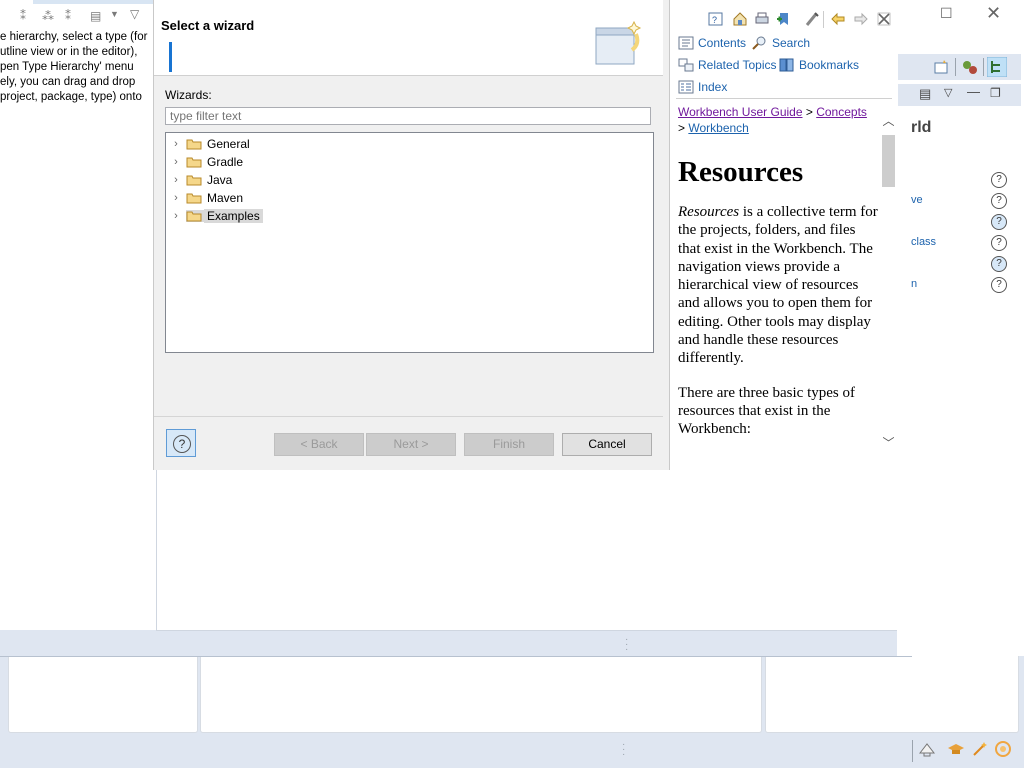 The width and height of the screenshot is (1024, 768). I want to click on scroll-up-icon: ︿, so click(888, 120).